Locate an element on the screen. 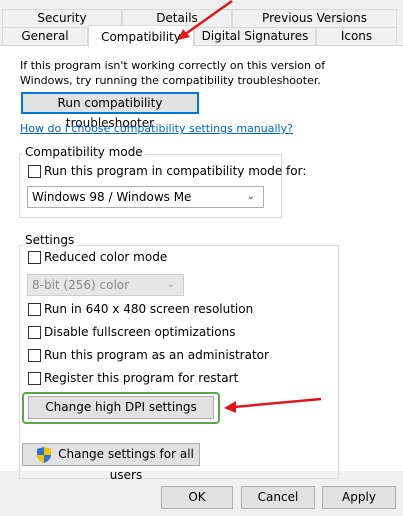  tab-compatibility: Compatibility is located at coordinates (141, 36).